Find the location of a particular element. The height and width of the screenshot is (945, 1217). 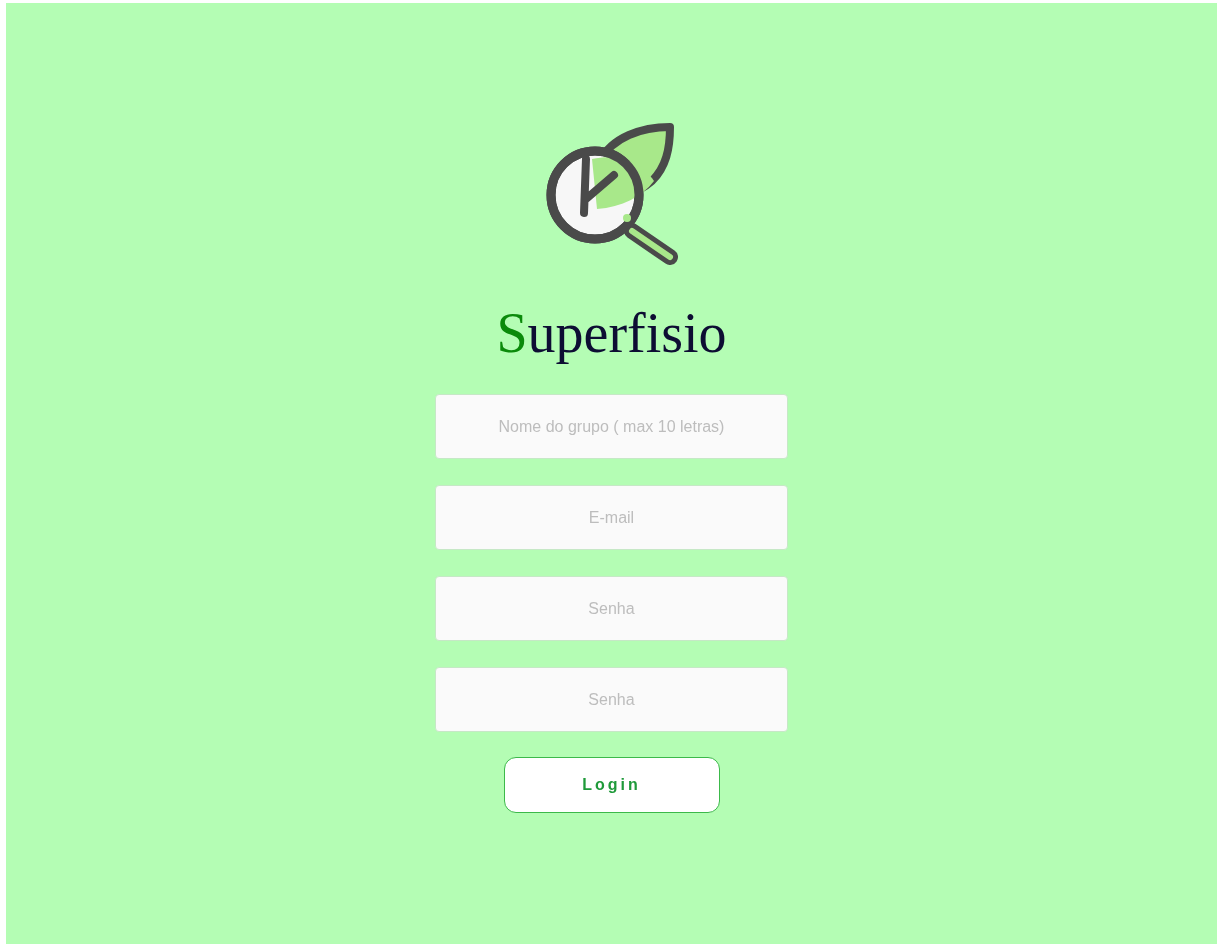

input-field: E-mail is located at coordinates (611, 517).